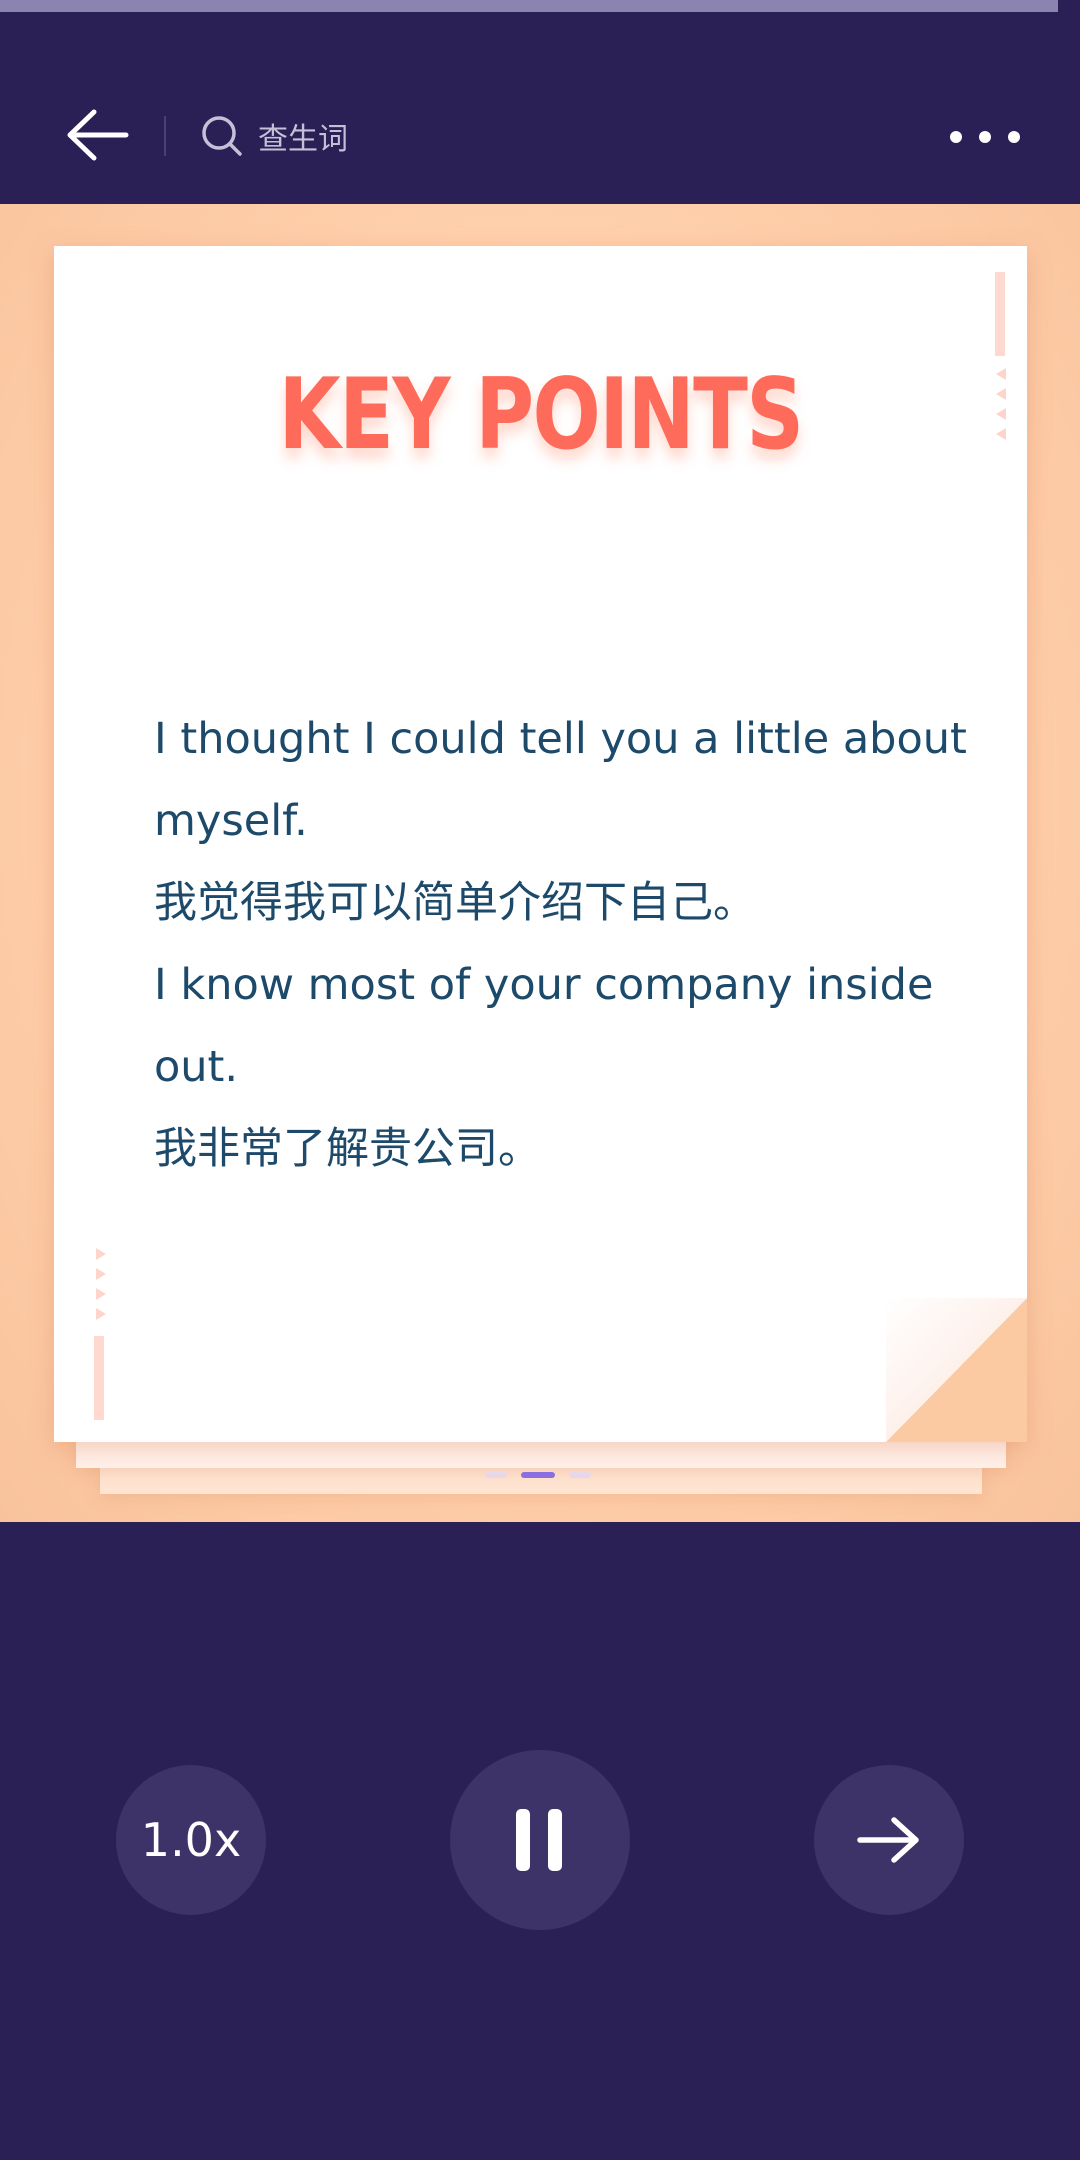 This screenshot has width=1080, height=2160. I want to click on sentence-english: out., so click(554, 1067).